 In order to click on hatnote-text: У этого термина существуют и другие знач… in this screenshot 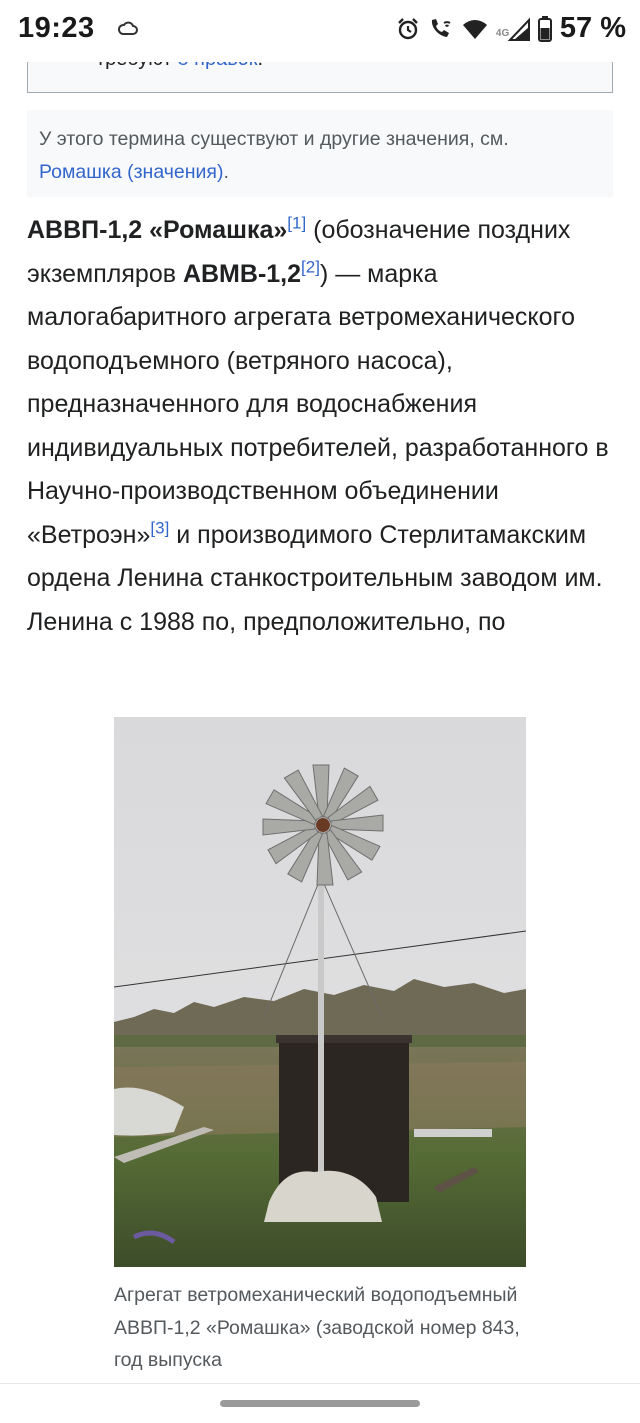, I will do `click(274, 139)`.